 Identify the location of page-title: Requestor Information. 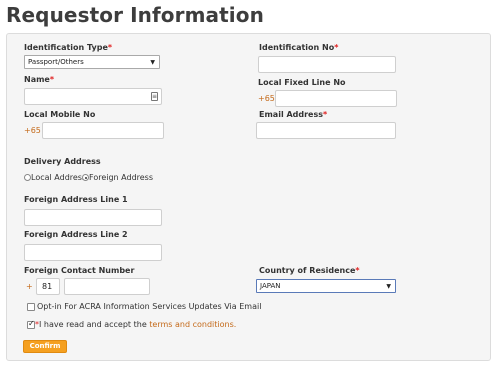
(135, 15).